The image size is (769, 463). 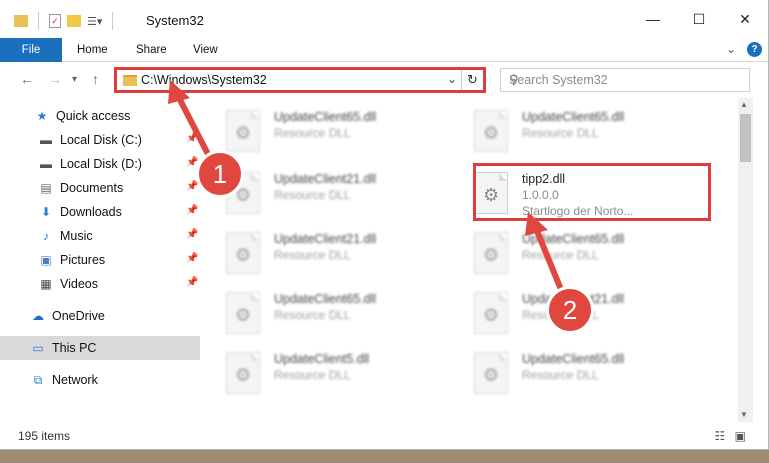 What do you see at coordinates (731, 49) in the screenshot?
I see `expand-ribbon-icon: ⌄` at bounding box center [731, 49].